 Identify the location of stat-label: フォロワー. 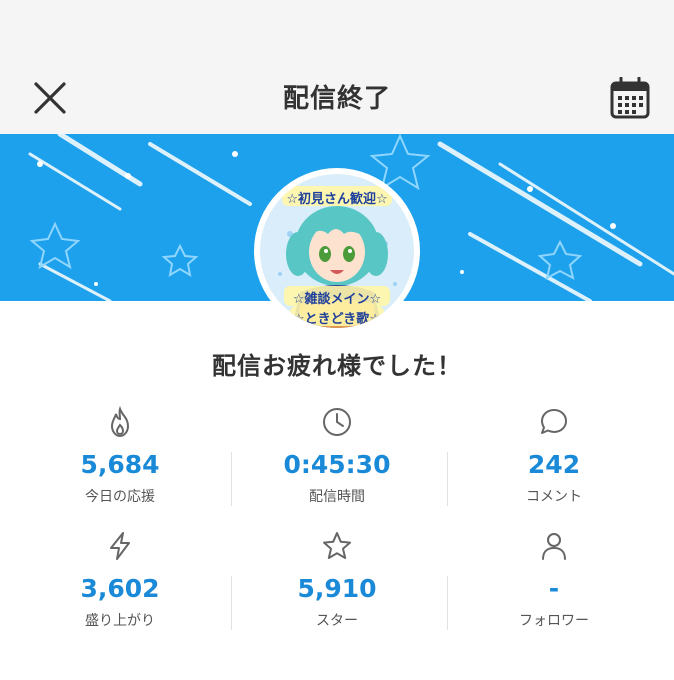
(554, 621).